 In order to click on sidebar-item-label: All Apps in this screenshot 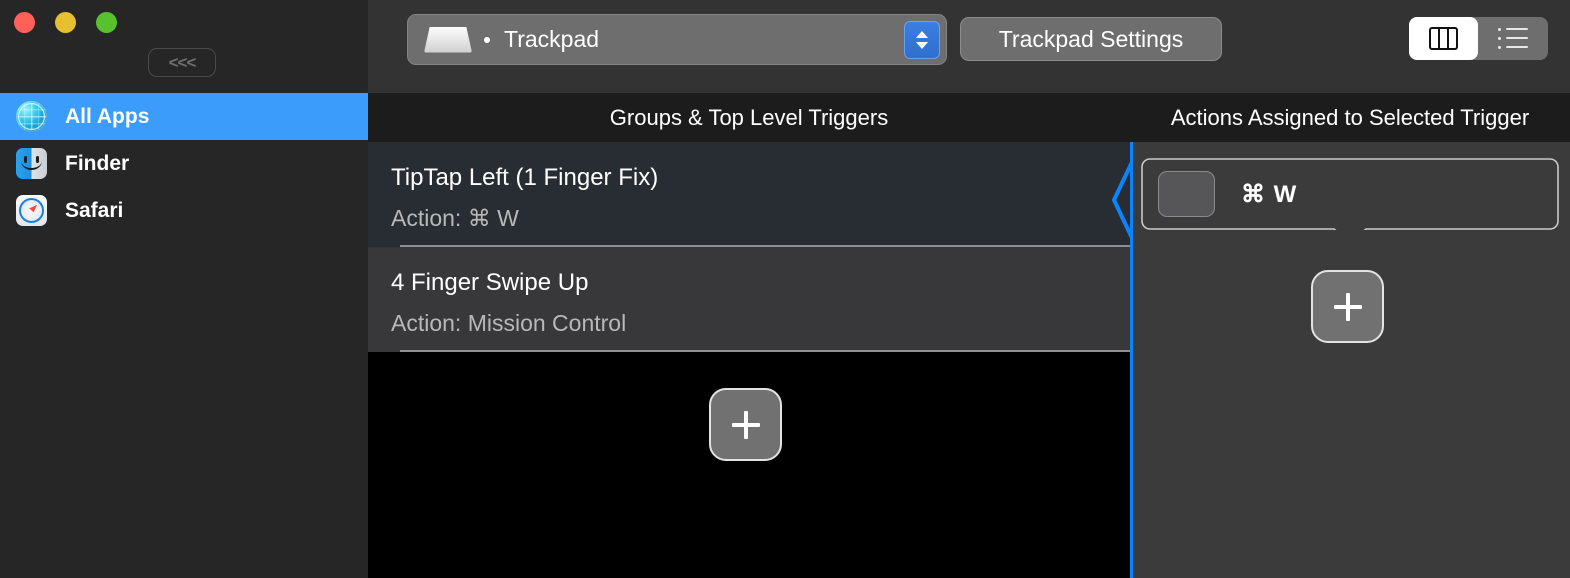, I will do `click(107, 116)`.